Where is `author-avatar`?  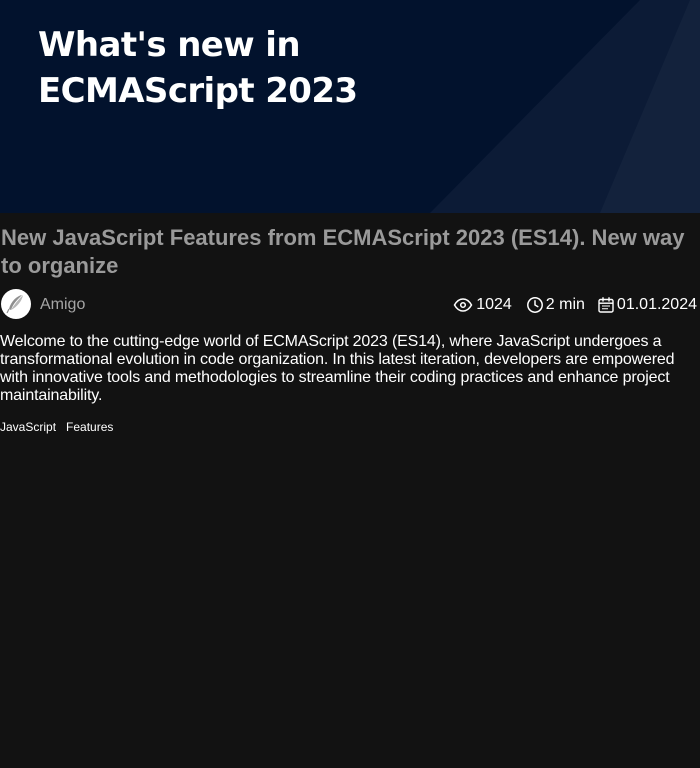
author-avatar is located at coordinates (16, 304).